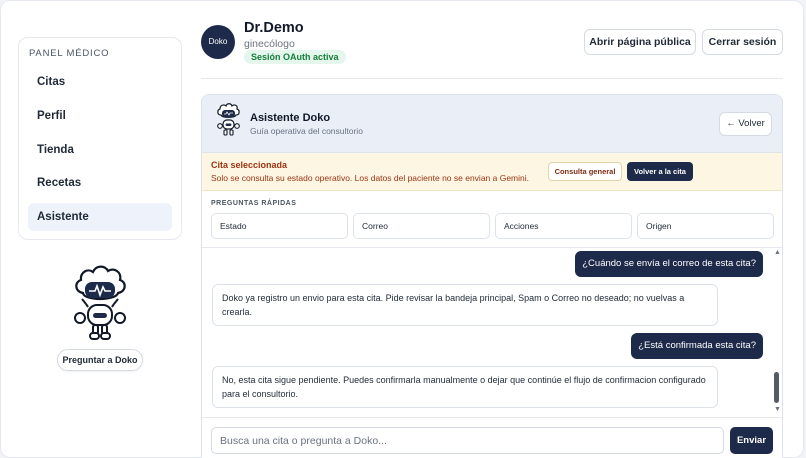  Describe the element at coordinates (295, 57) in the screenshot. I see `session-status-badge: Sesión OAuth activa` at that location.